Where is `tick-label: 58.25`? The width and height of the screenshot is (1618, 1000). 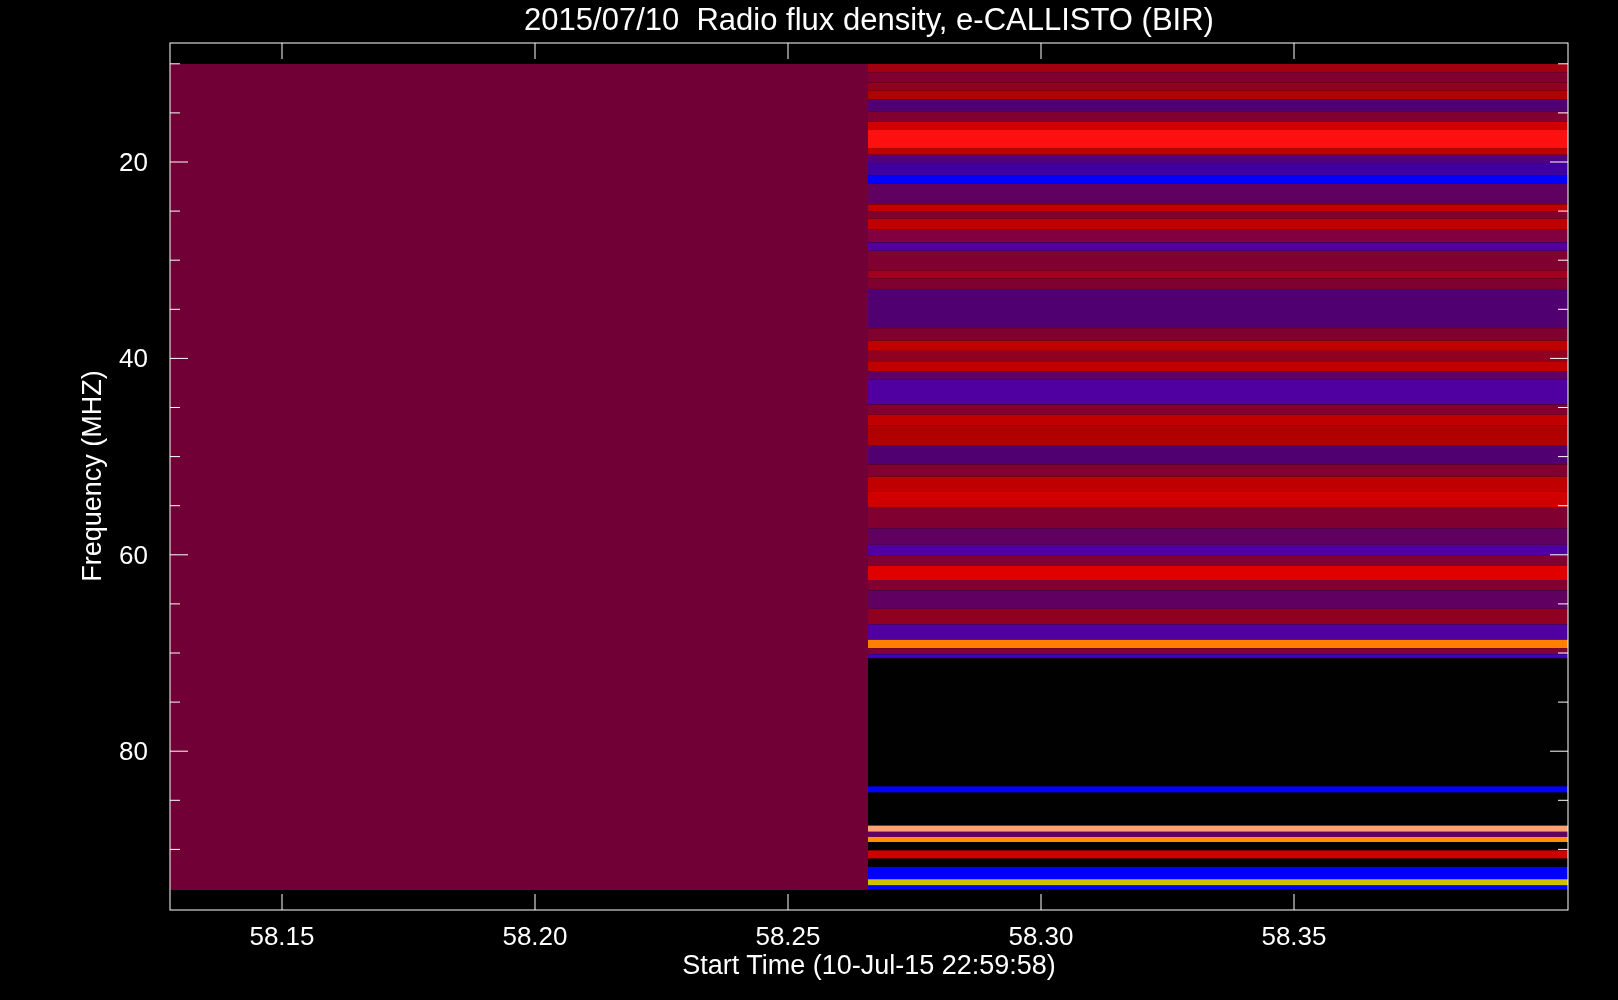
tick-label: 58.25 is located at coordinates (788, 936).